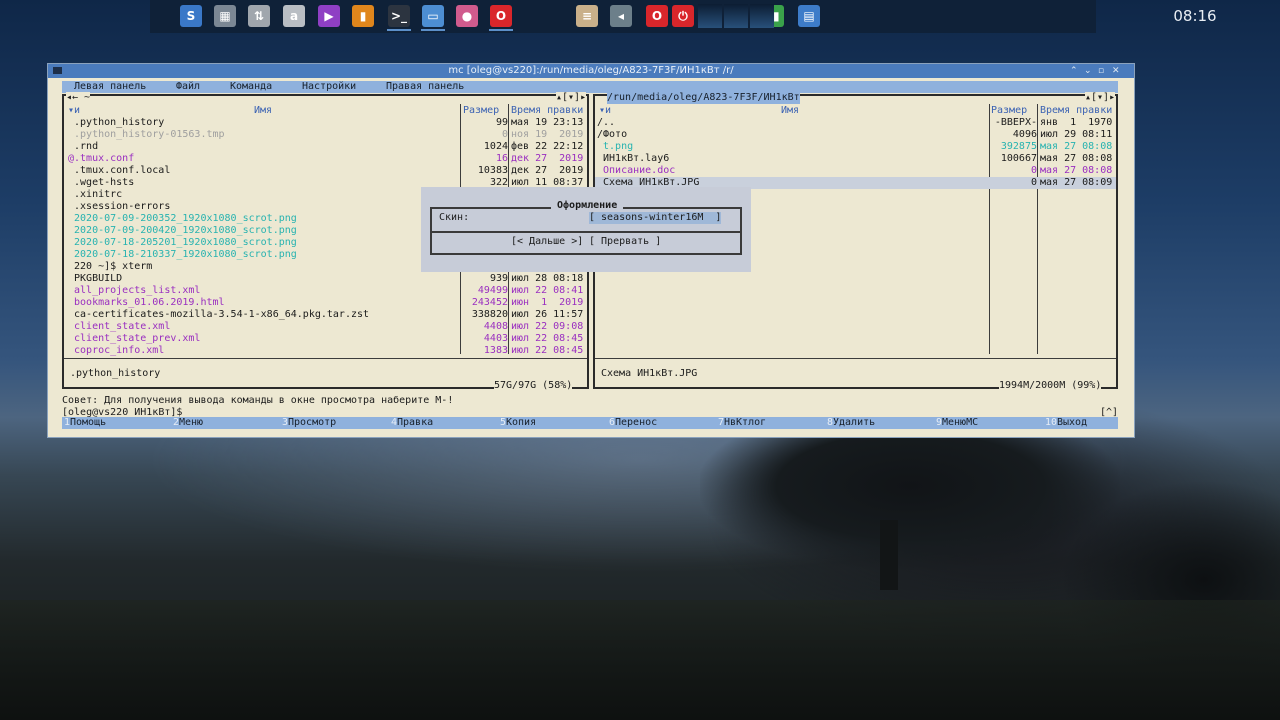 This screenshot has width=1280, height=720. What do you see at coordinates (119, 326) in the screenshot?
I see `file-name: client_state.xml` at bounding box center [119, 326].